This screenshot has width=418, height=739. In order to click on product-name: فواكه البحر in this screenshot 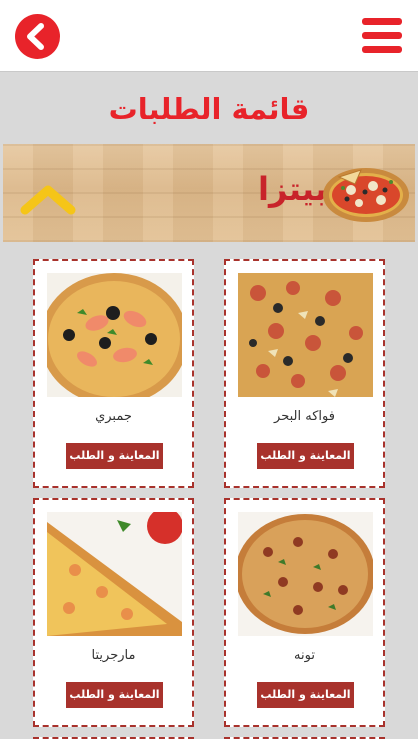, I will do `click(304, 416)`.